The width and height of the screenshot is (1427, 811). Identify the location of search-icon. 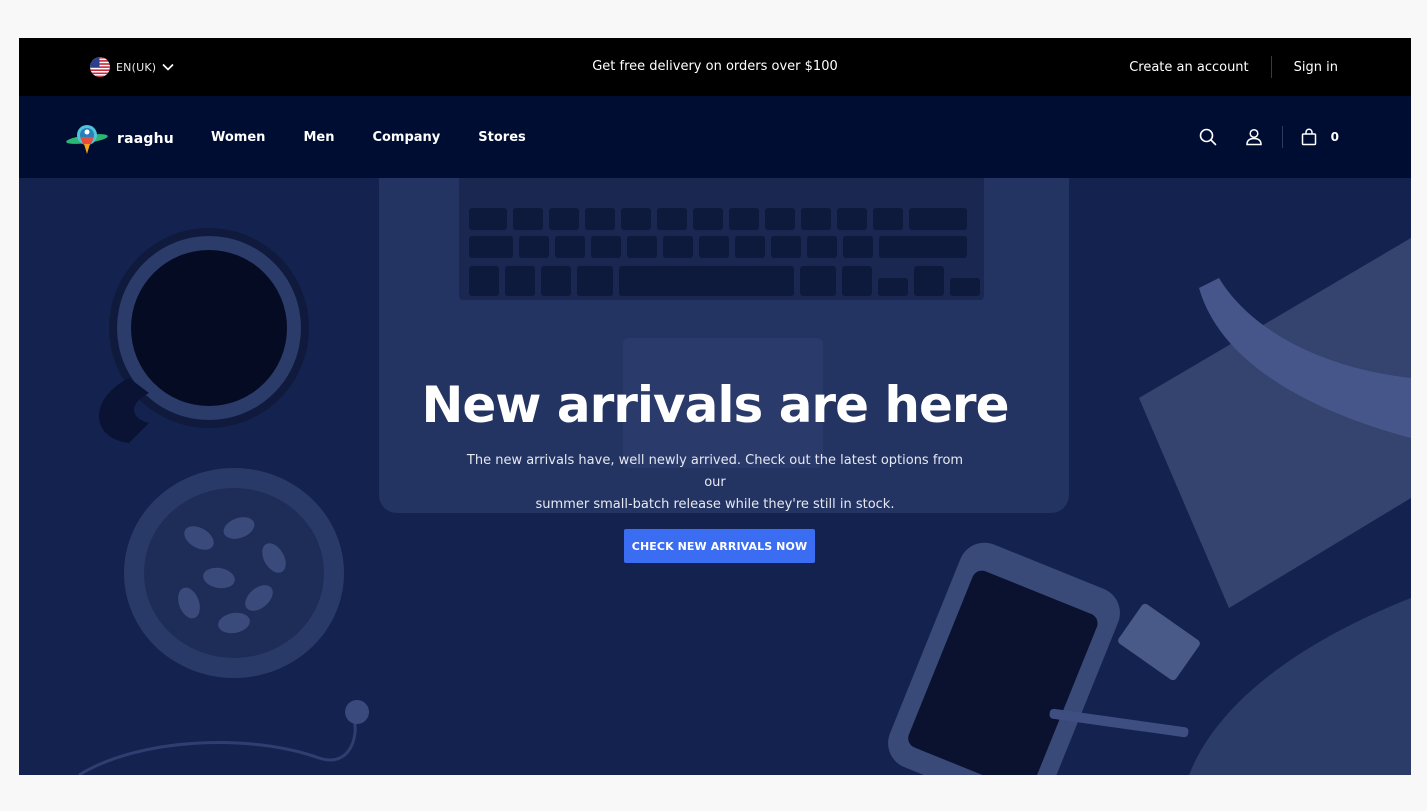
(1207, 137).